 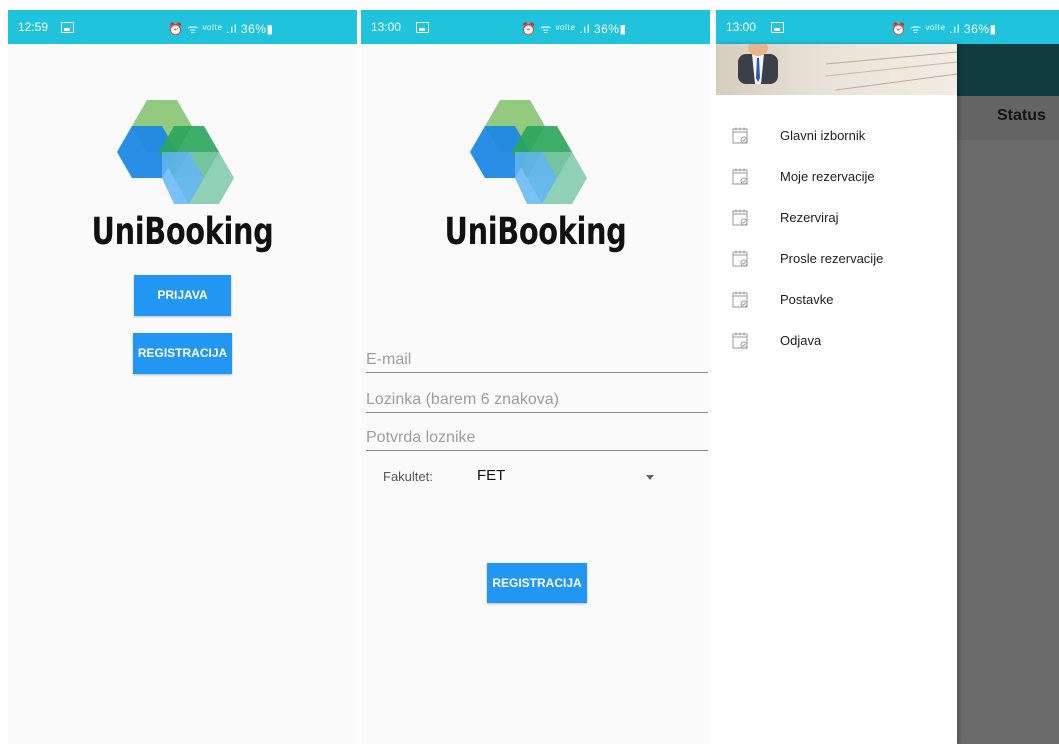 I want to click on drawer-item-main-menu: Glavni izbornik, so click(x=836, y=135).